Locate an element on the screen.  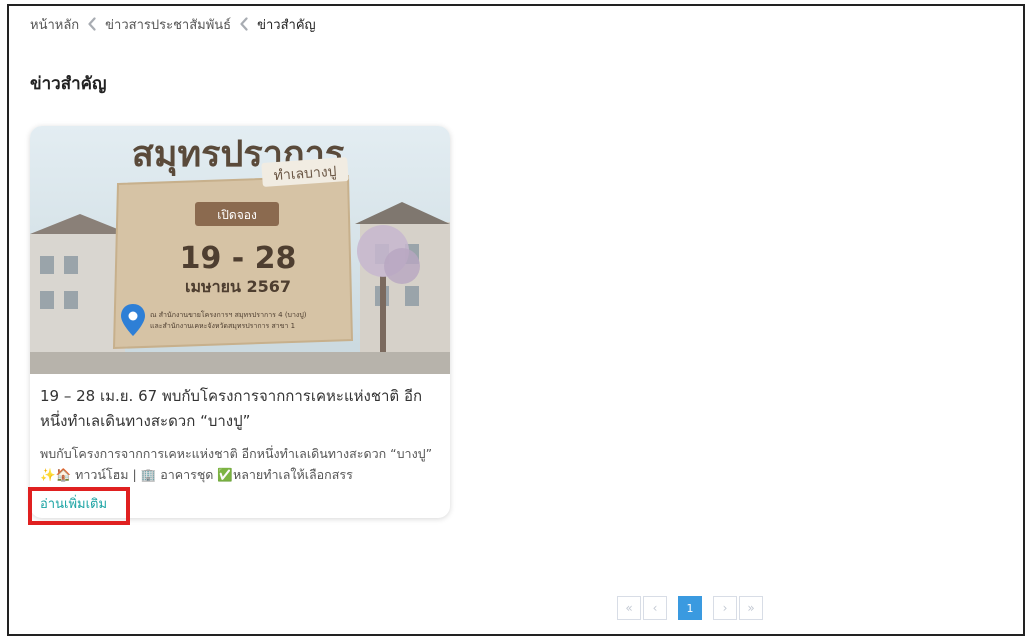
highlight-annotation is located at coordinates (79, 506).